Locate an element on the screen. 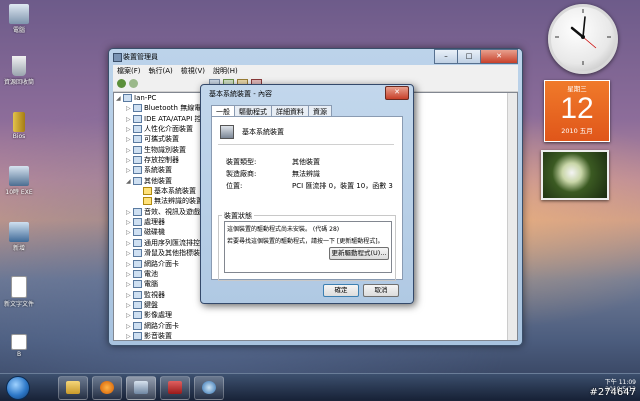  archive-icon is located at coordinates (19, 122).